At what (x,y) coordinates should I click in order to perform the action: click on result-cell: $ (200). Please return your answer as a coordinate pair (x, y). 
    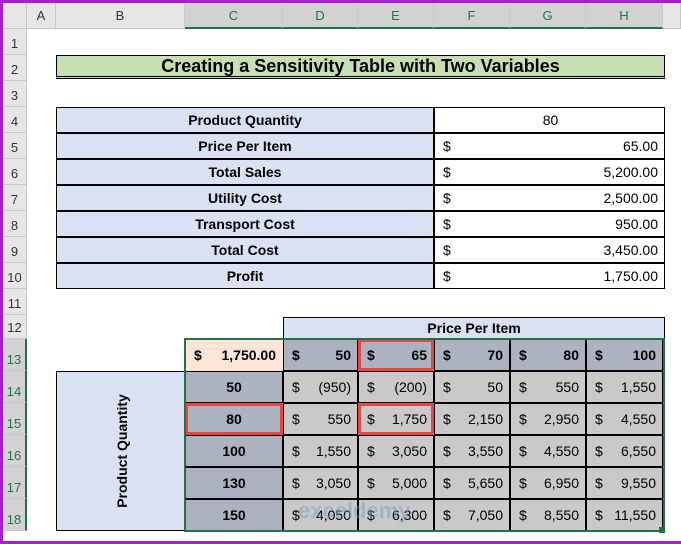
    Looking at the image, I should click on (396, 387).